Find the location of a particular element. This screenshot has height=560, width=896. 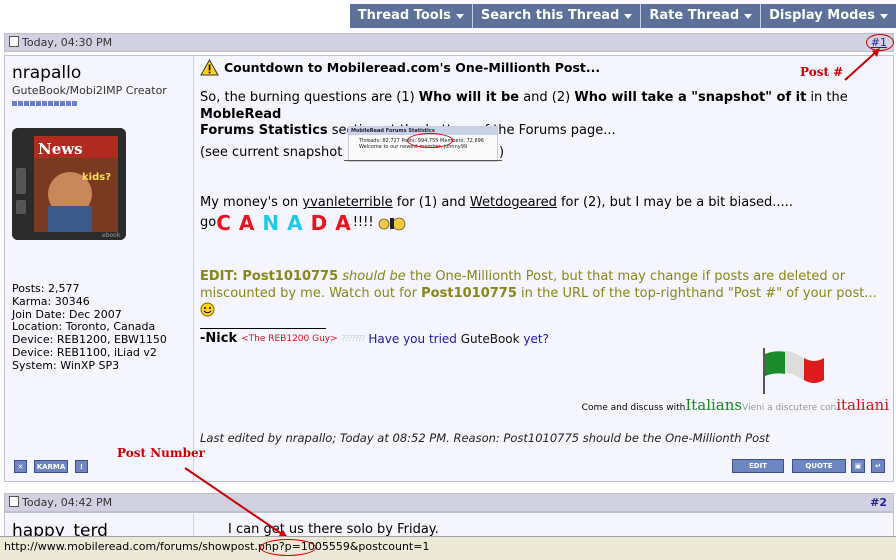

canada-banner: CANADA is located at coordinates (287, 223).